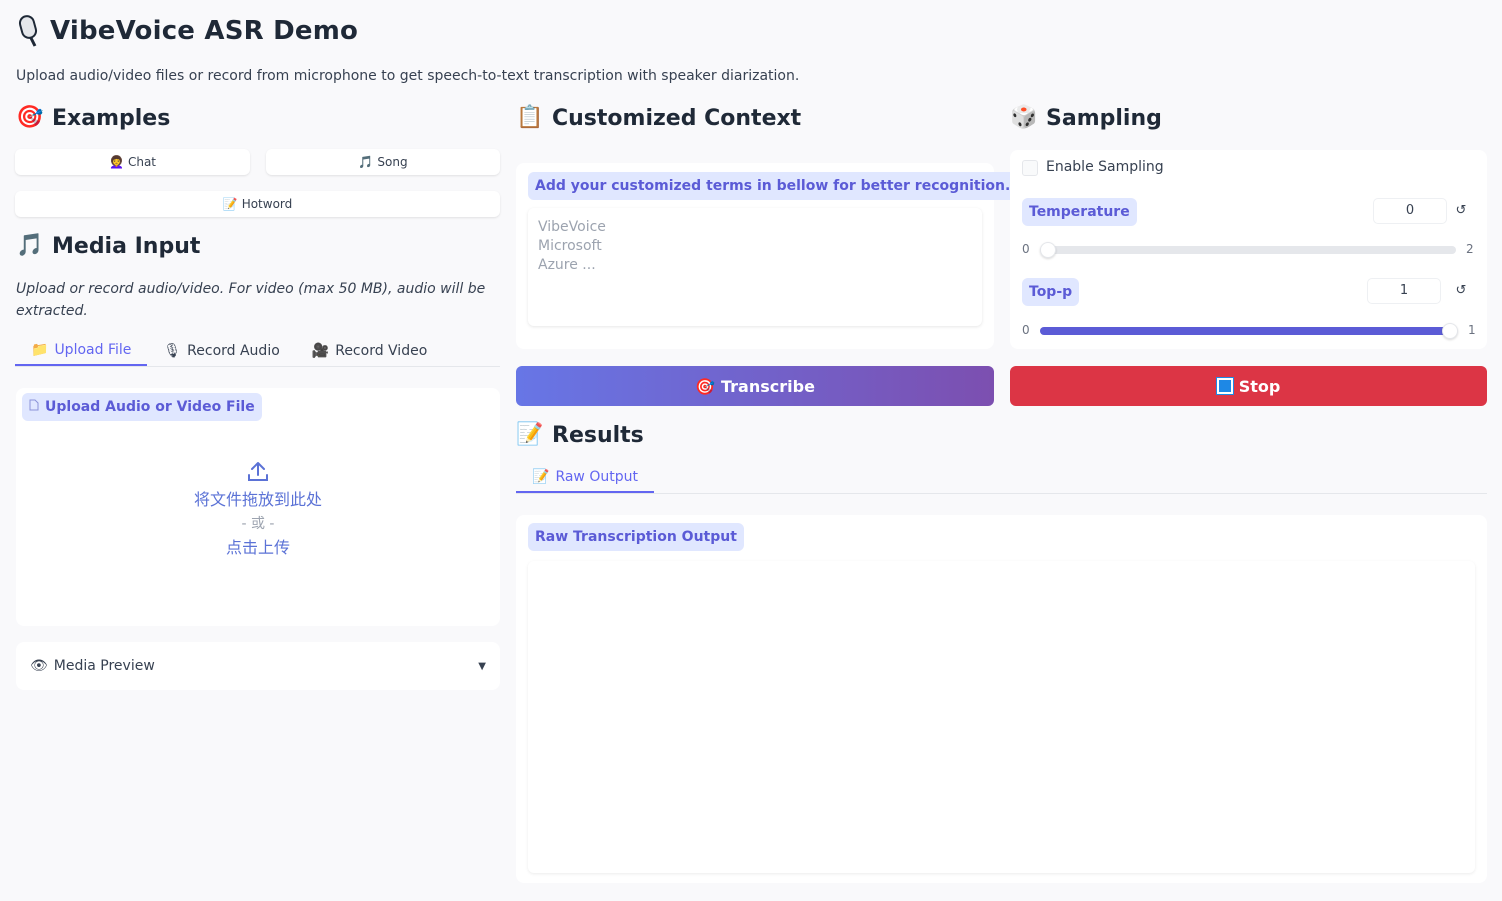 The height and width of the screenshot is (901, 1502). What do you see at coordinates (1224, 386) in the screenshot?
I see `stop-icon` at bounding box center [1224, 386].